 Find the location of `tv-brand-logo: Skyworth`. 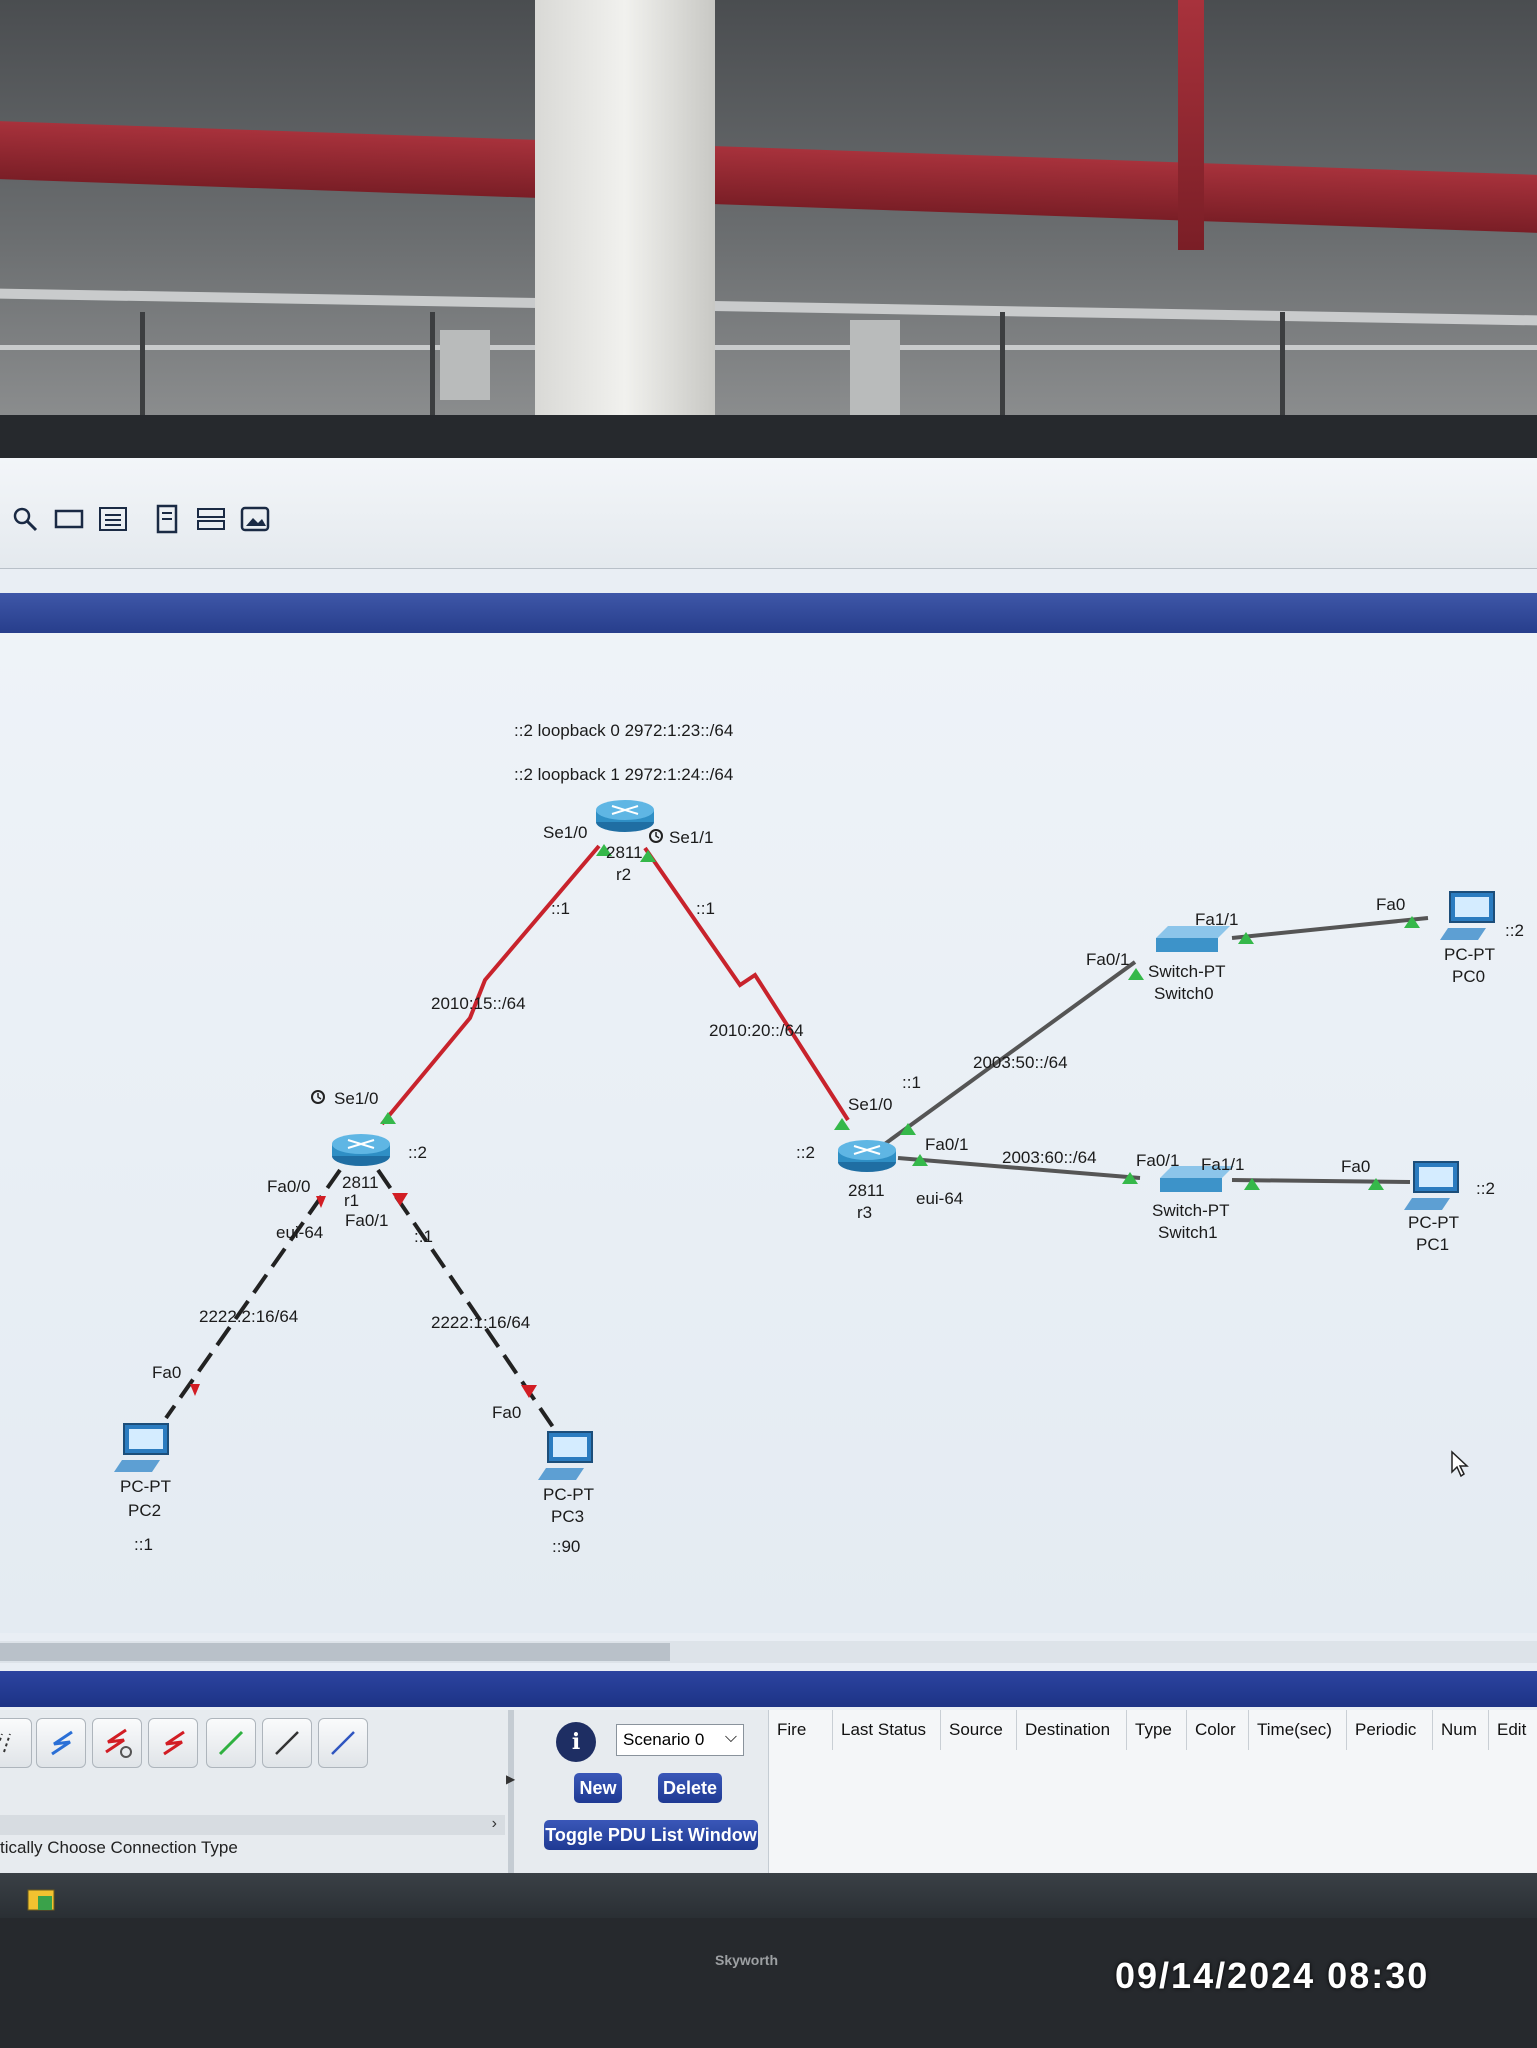

tv-brand-logo: Skyworth is located at coordinates (747, 1960).